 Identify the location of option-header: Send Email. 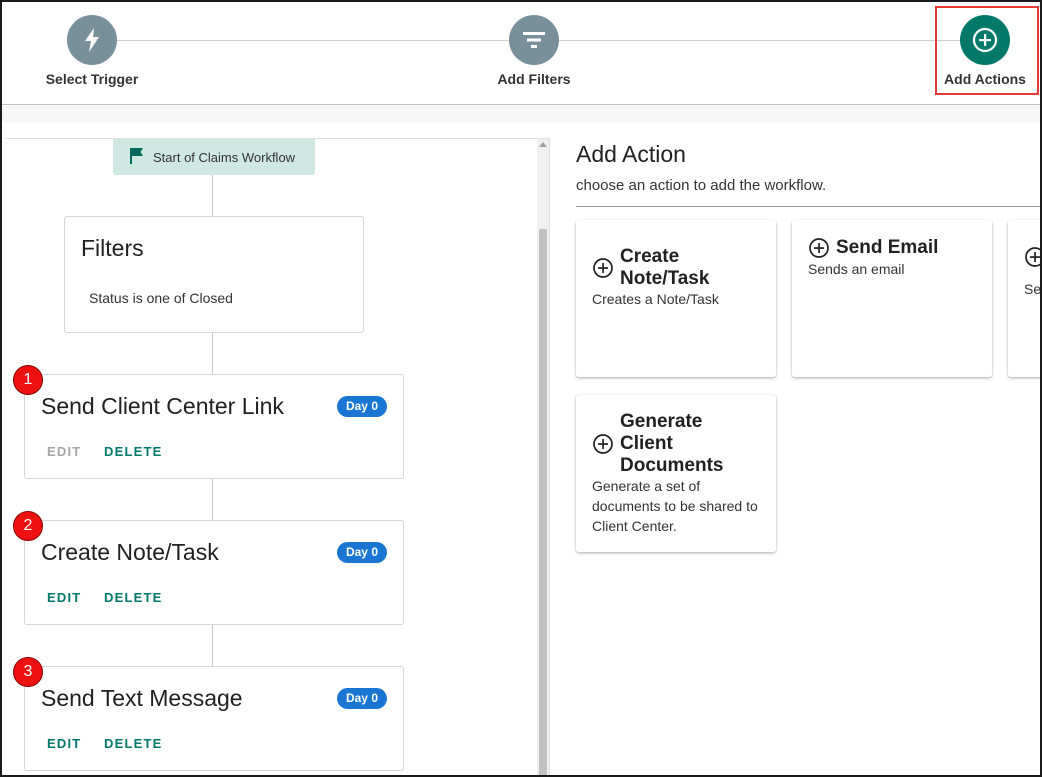
(873, 248).